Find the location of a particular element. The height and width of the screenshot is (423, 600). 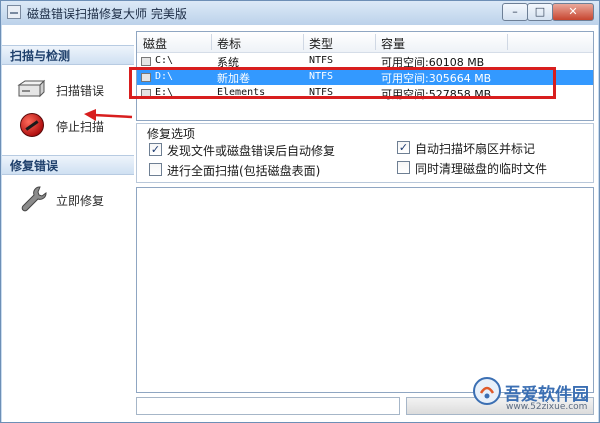

full-scan-option: 进行全面扫描(包括磁盘表面) is located at coordinates (269, 170).